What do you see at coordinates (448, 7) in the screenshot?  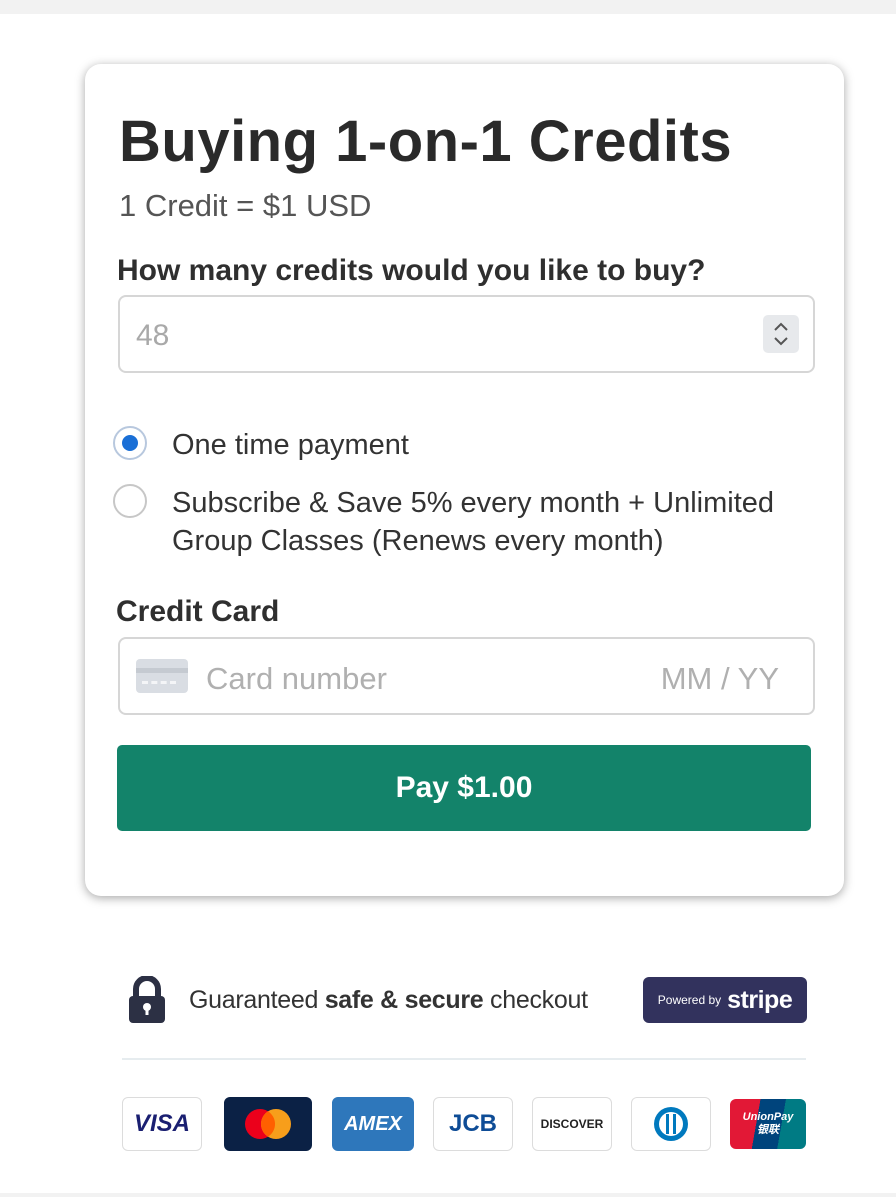 I see `top-bar` at bounding box center [448, 7].